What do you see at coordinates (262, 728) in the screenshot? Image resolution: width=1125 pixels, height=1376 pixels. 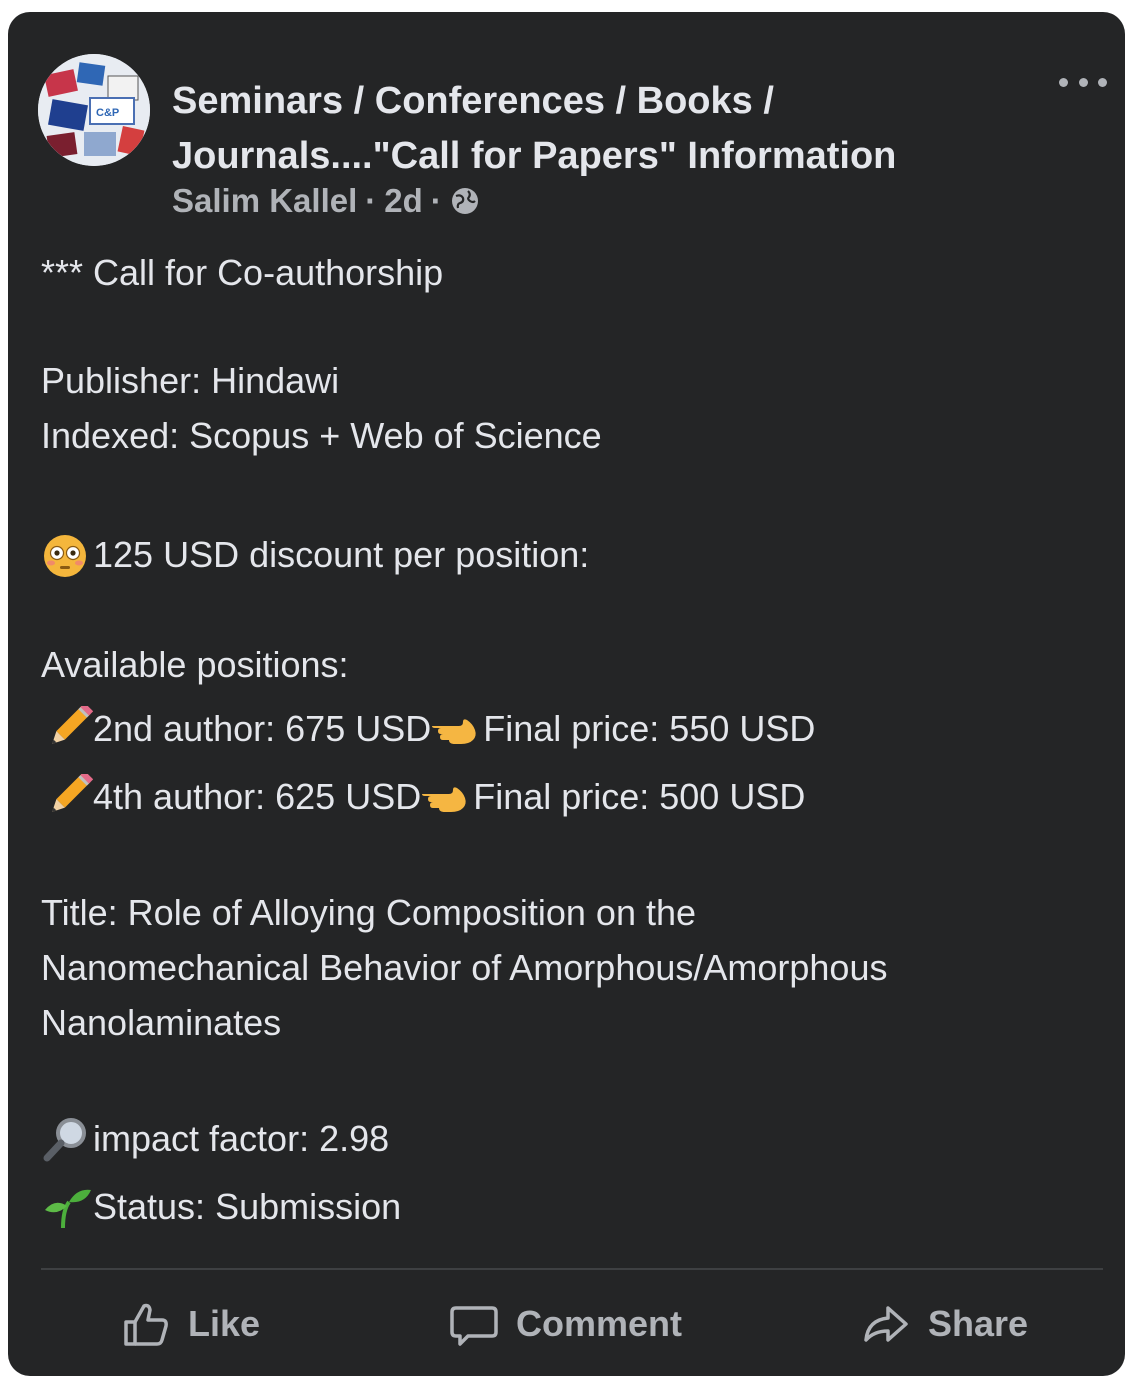 I see `position-2nd-price: 2nd author: 675 USD` at bounding box center [262, 728].